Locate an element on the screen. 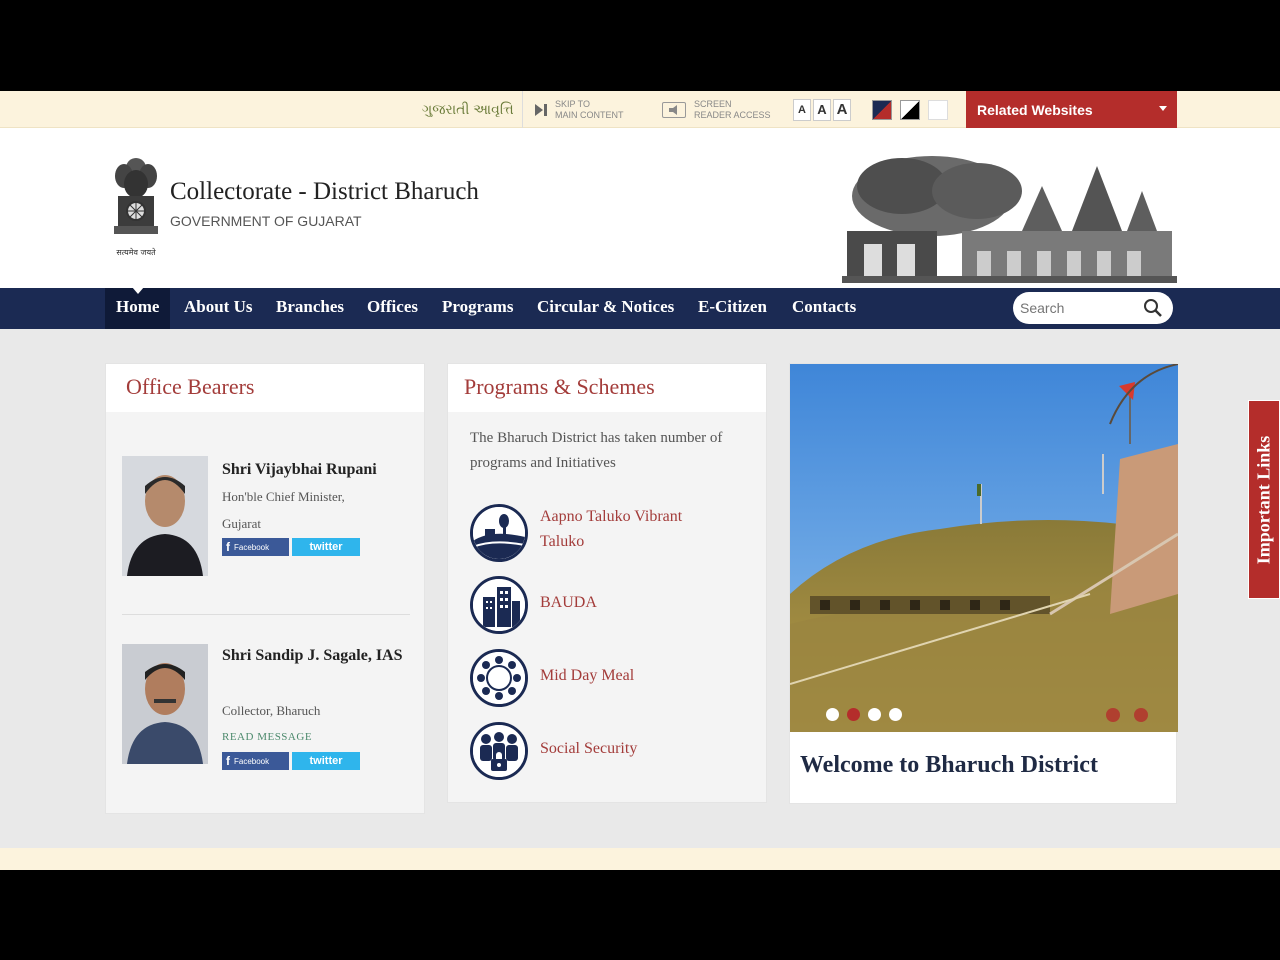 The width and height of the screenshot is (1280, 960). programs-title: Programs & Schemes is located at coordinates (607, 388).